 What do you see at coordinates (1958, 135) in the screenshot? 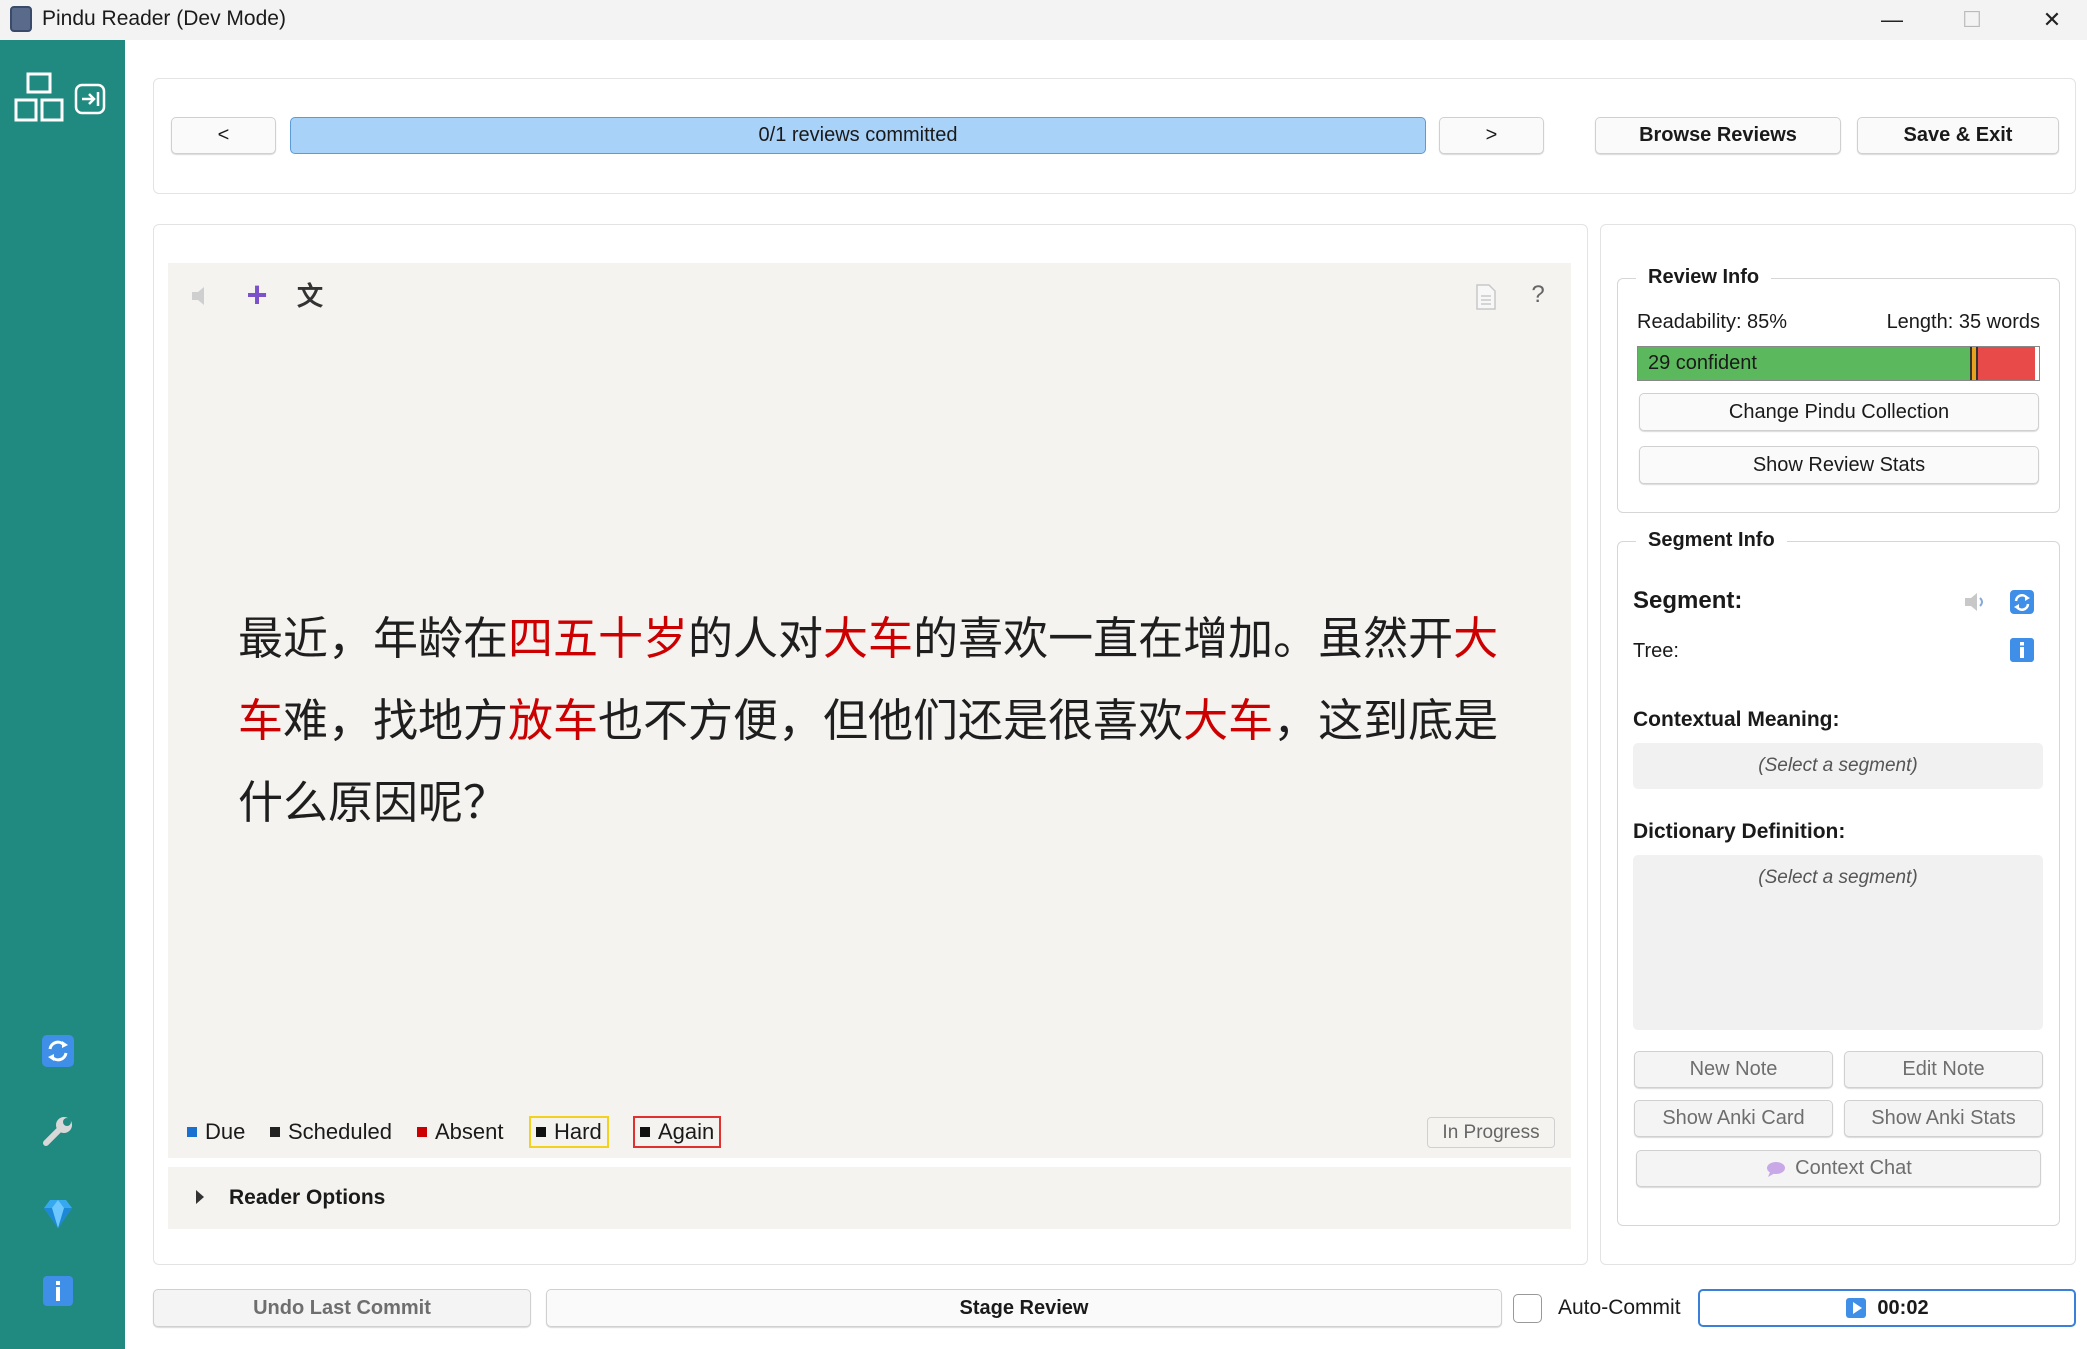
I see `save-exit-button: Save & Exit` at bounding box center [1958, 135].